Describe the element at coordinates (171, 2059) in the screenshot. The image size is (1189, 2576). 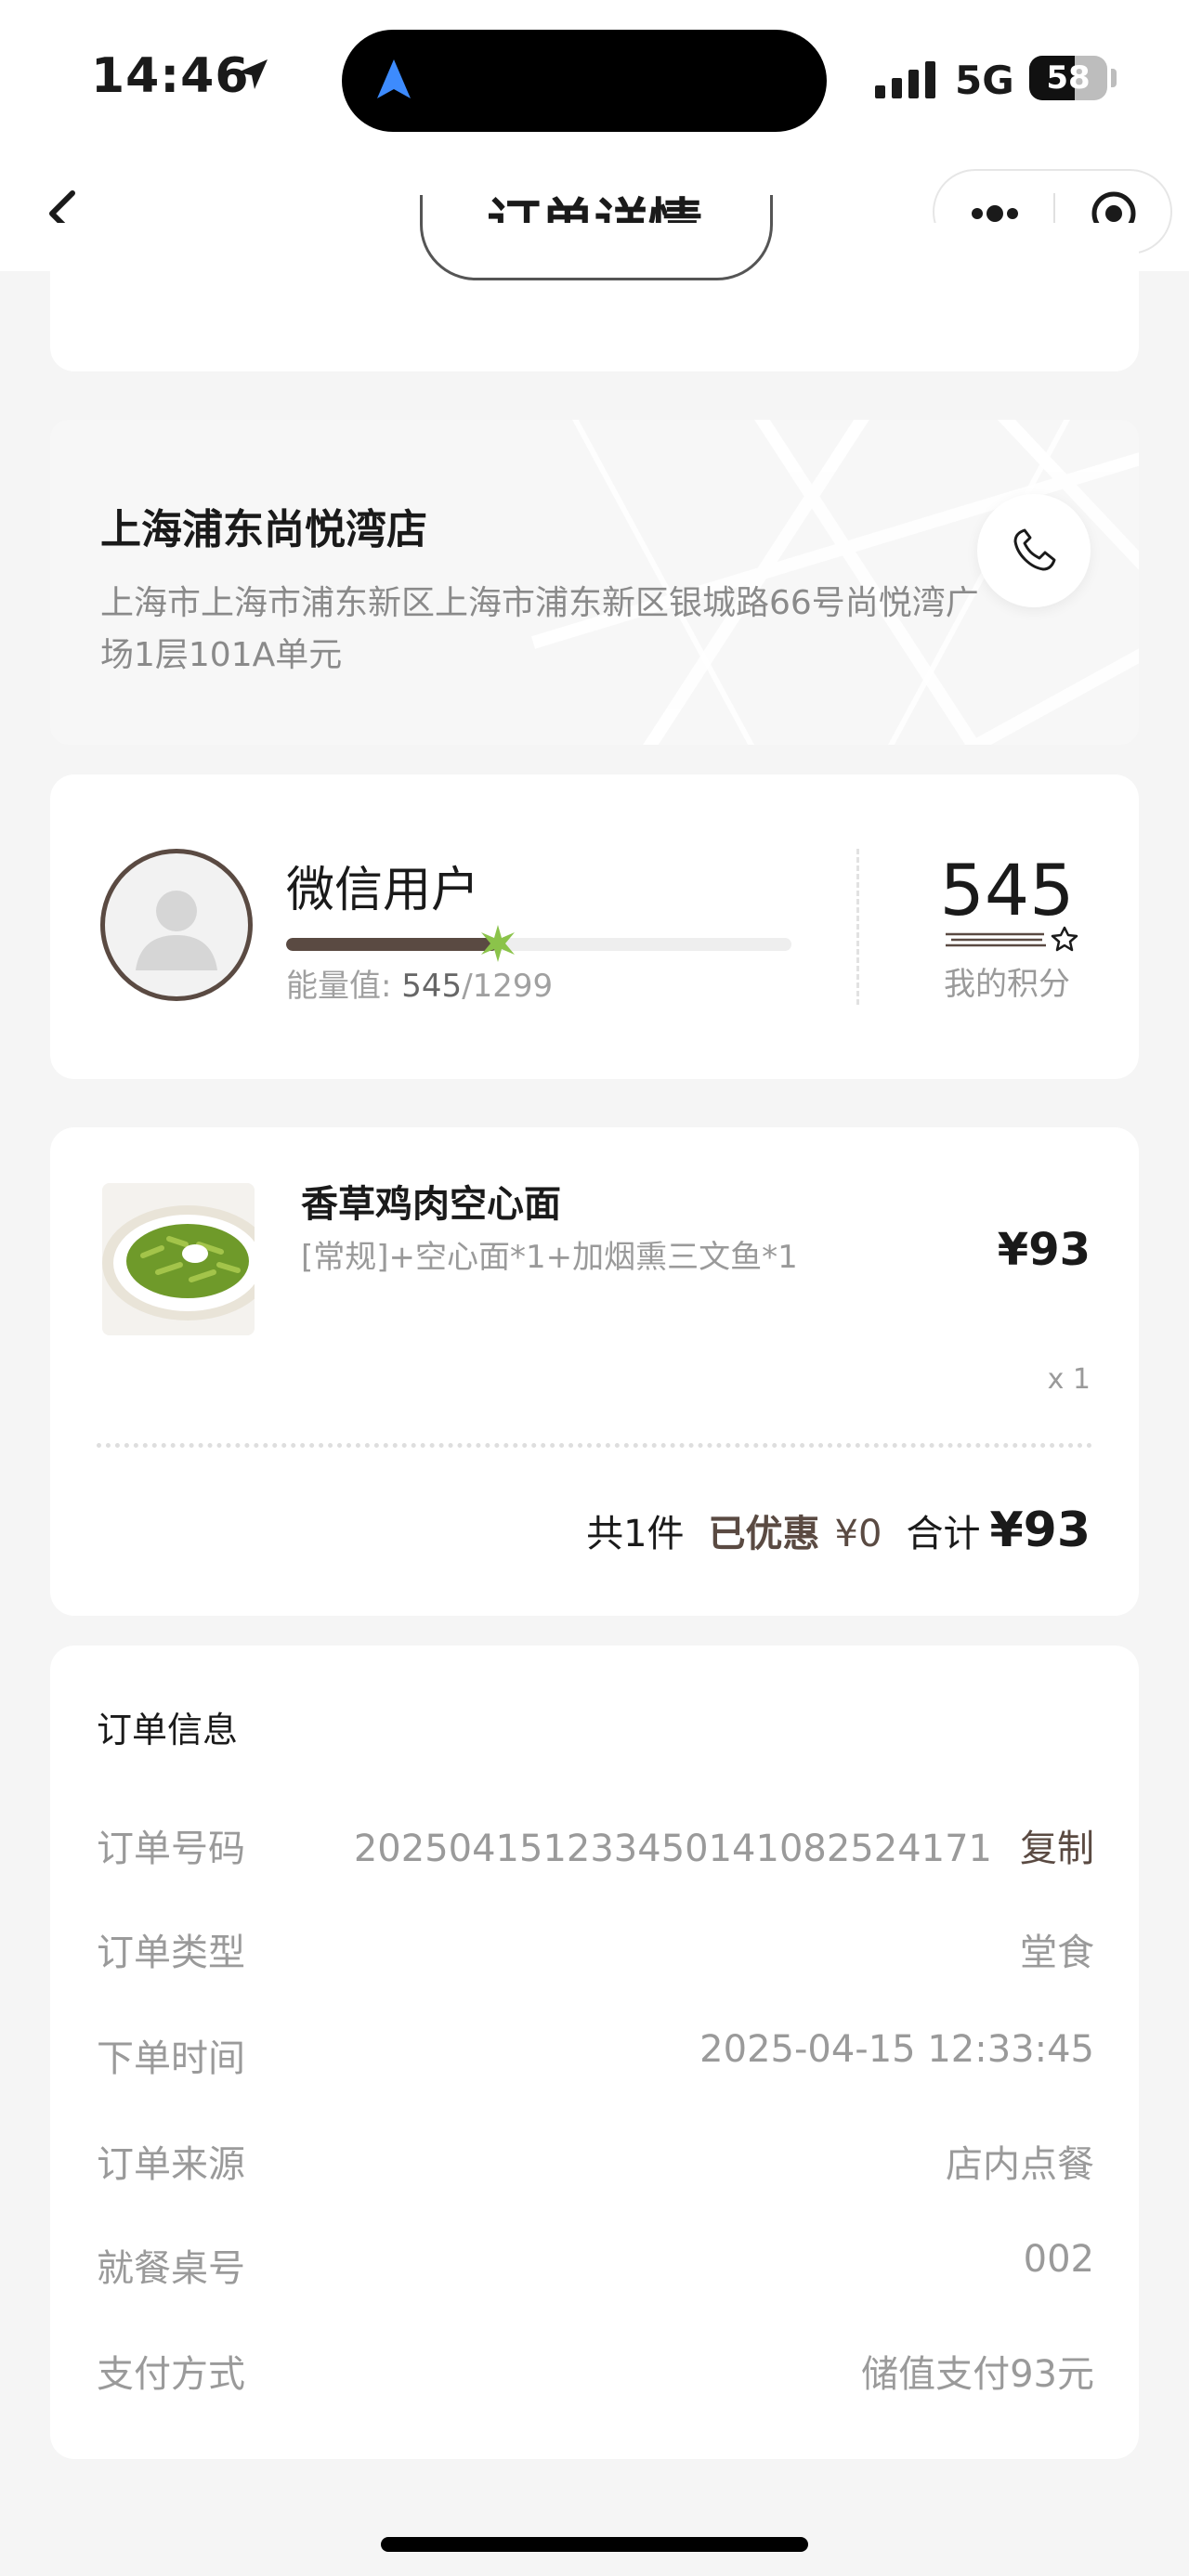
I see `order-time-label: 下单时间` at that location.